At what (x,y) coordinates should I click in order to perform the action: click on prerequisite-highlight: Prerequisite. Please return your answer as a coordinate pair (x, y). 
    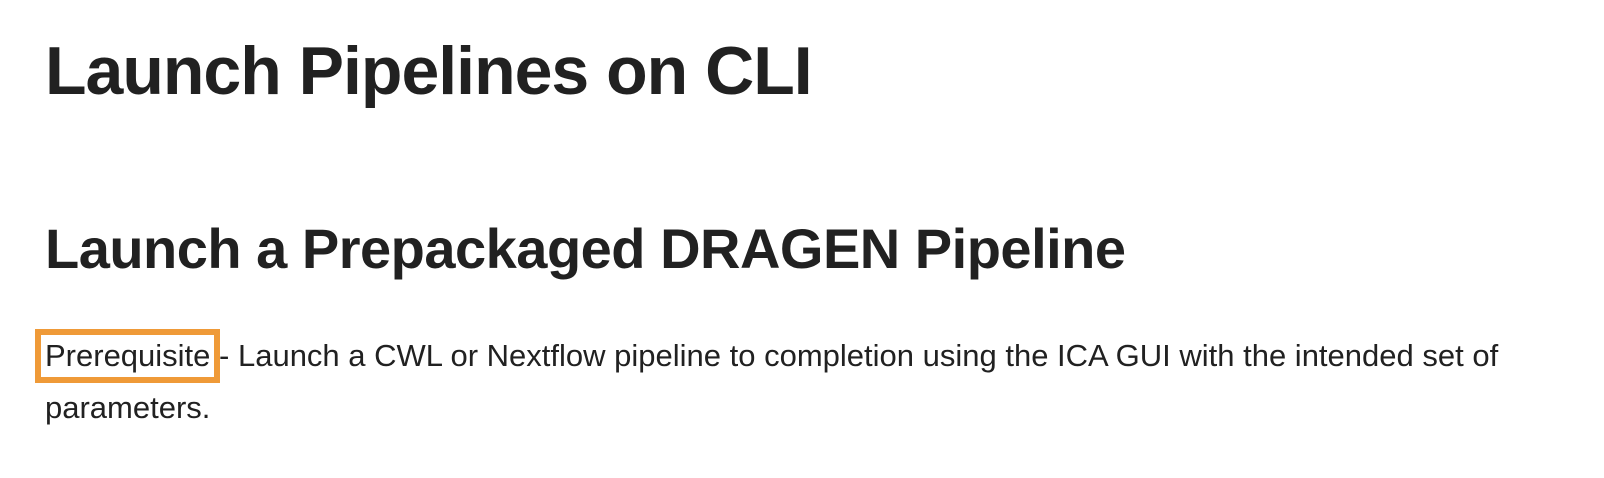
    Looking at the image, I should click on (127, 356).